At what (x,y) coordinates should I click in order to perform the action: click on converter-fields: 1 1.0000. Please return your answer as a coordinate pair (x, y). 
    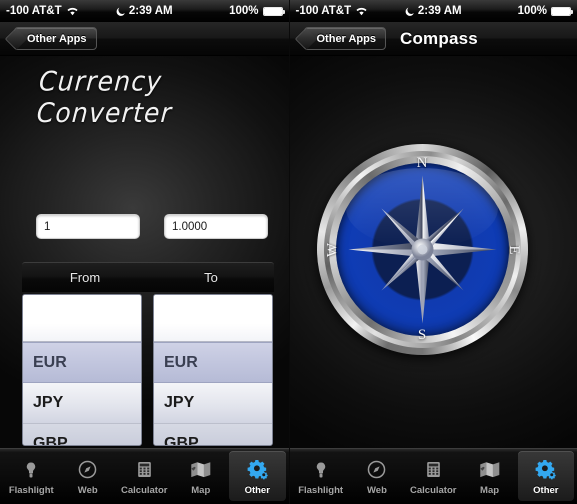
    Looking at the image, I should click on (144, 228).